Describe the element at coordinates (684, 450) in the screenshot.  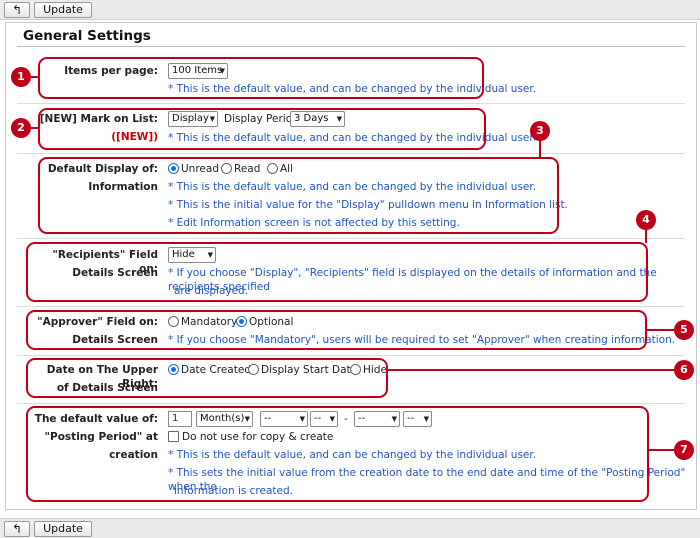
I see `callout-badge-7: 7` at that location.